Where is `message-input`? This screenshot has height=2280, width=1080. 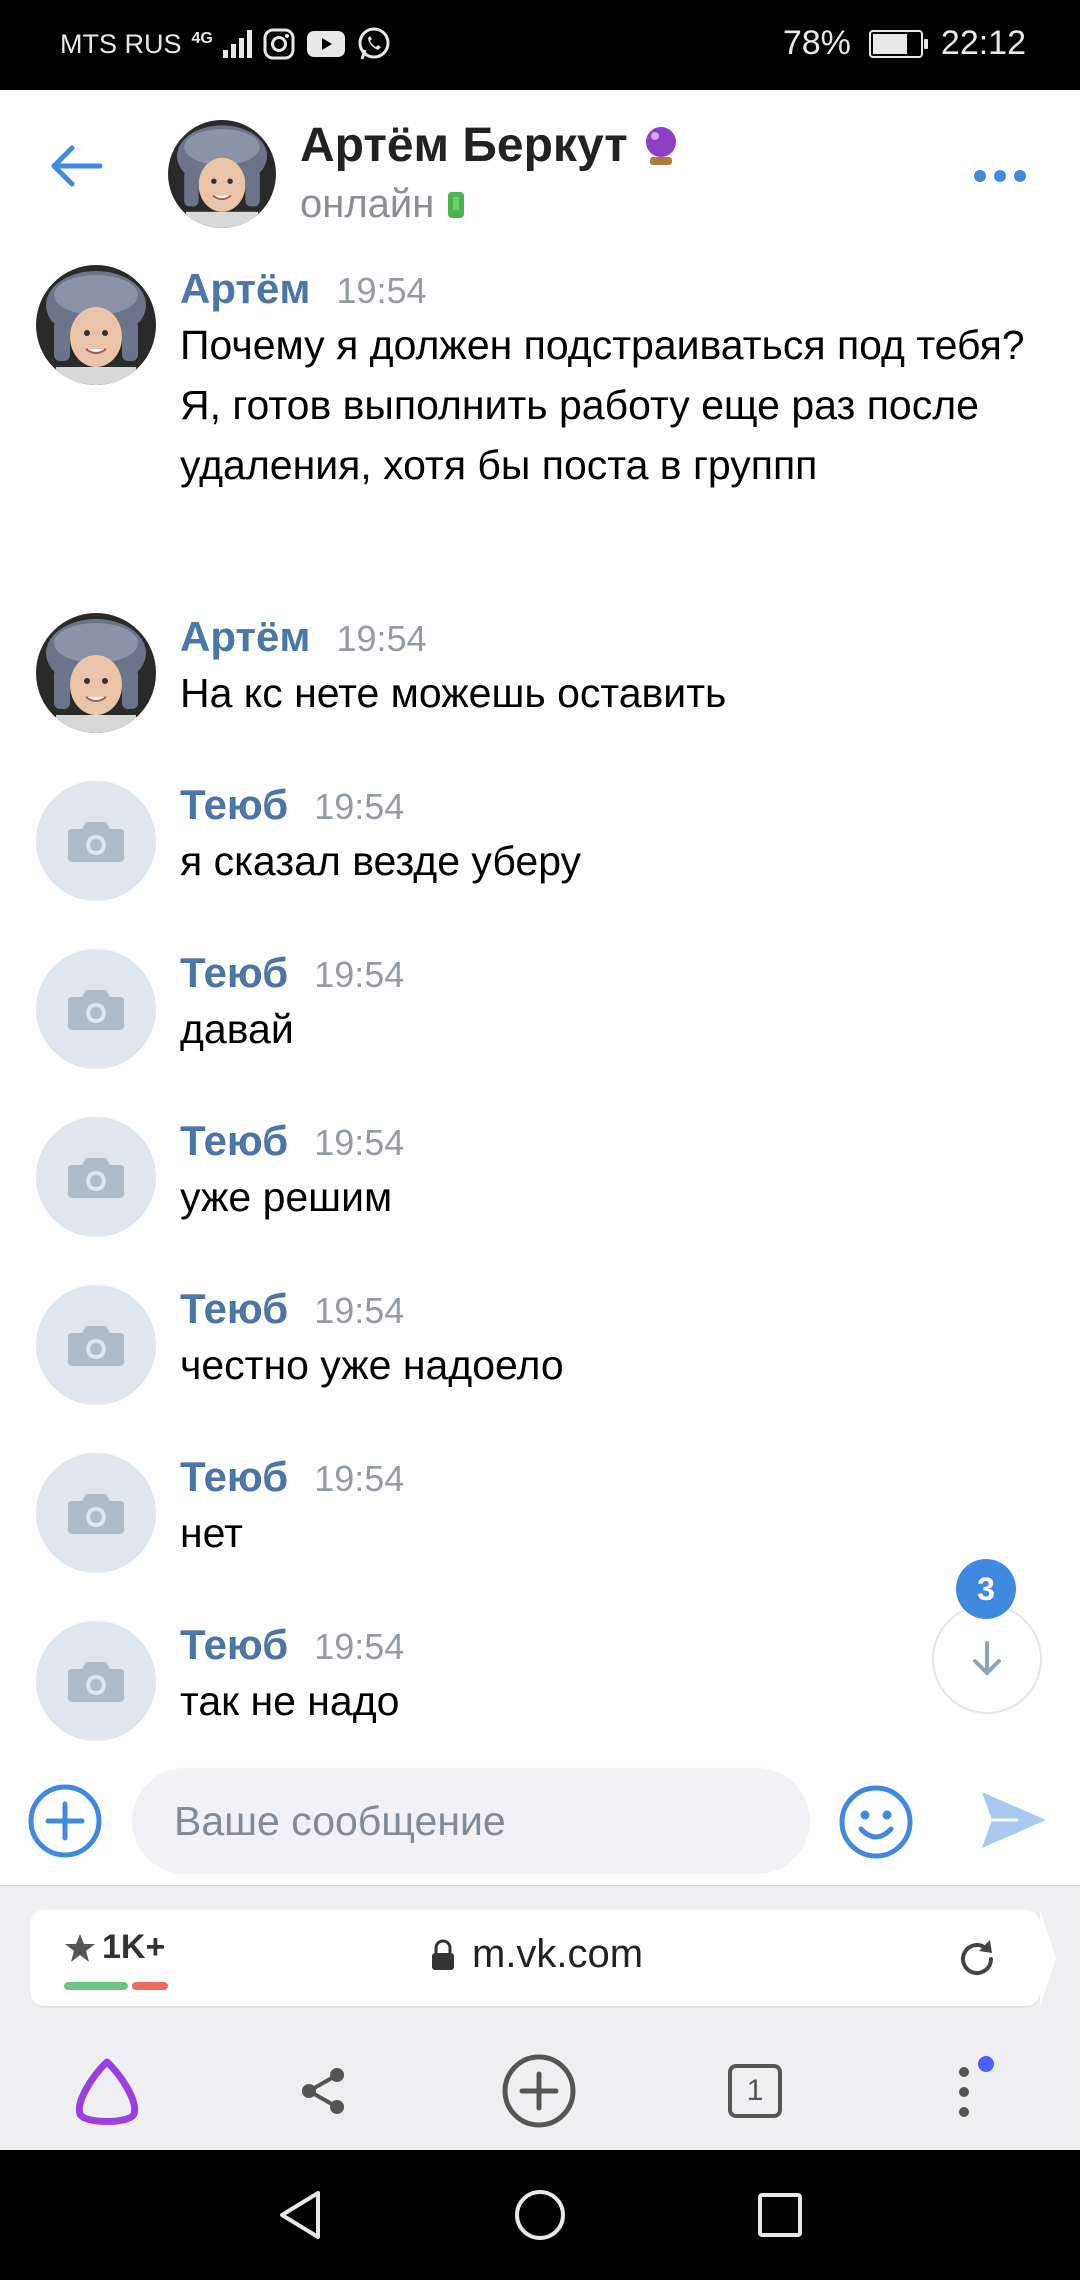
message-input is located at coordinates (471, 1821).